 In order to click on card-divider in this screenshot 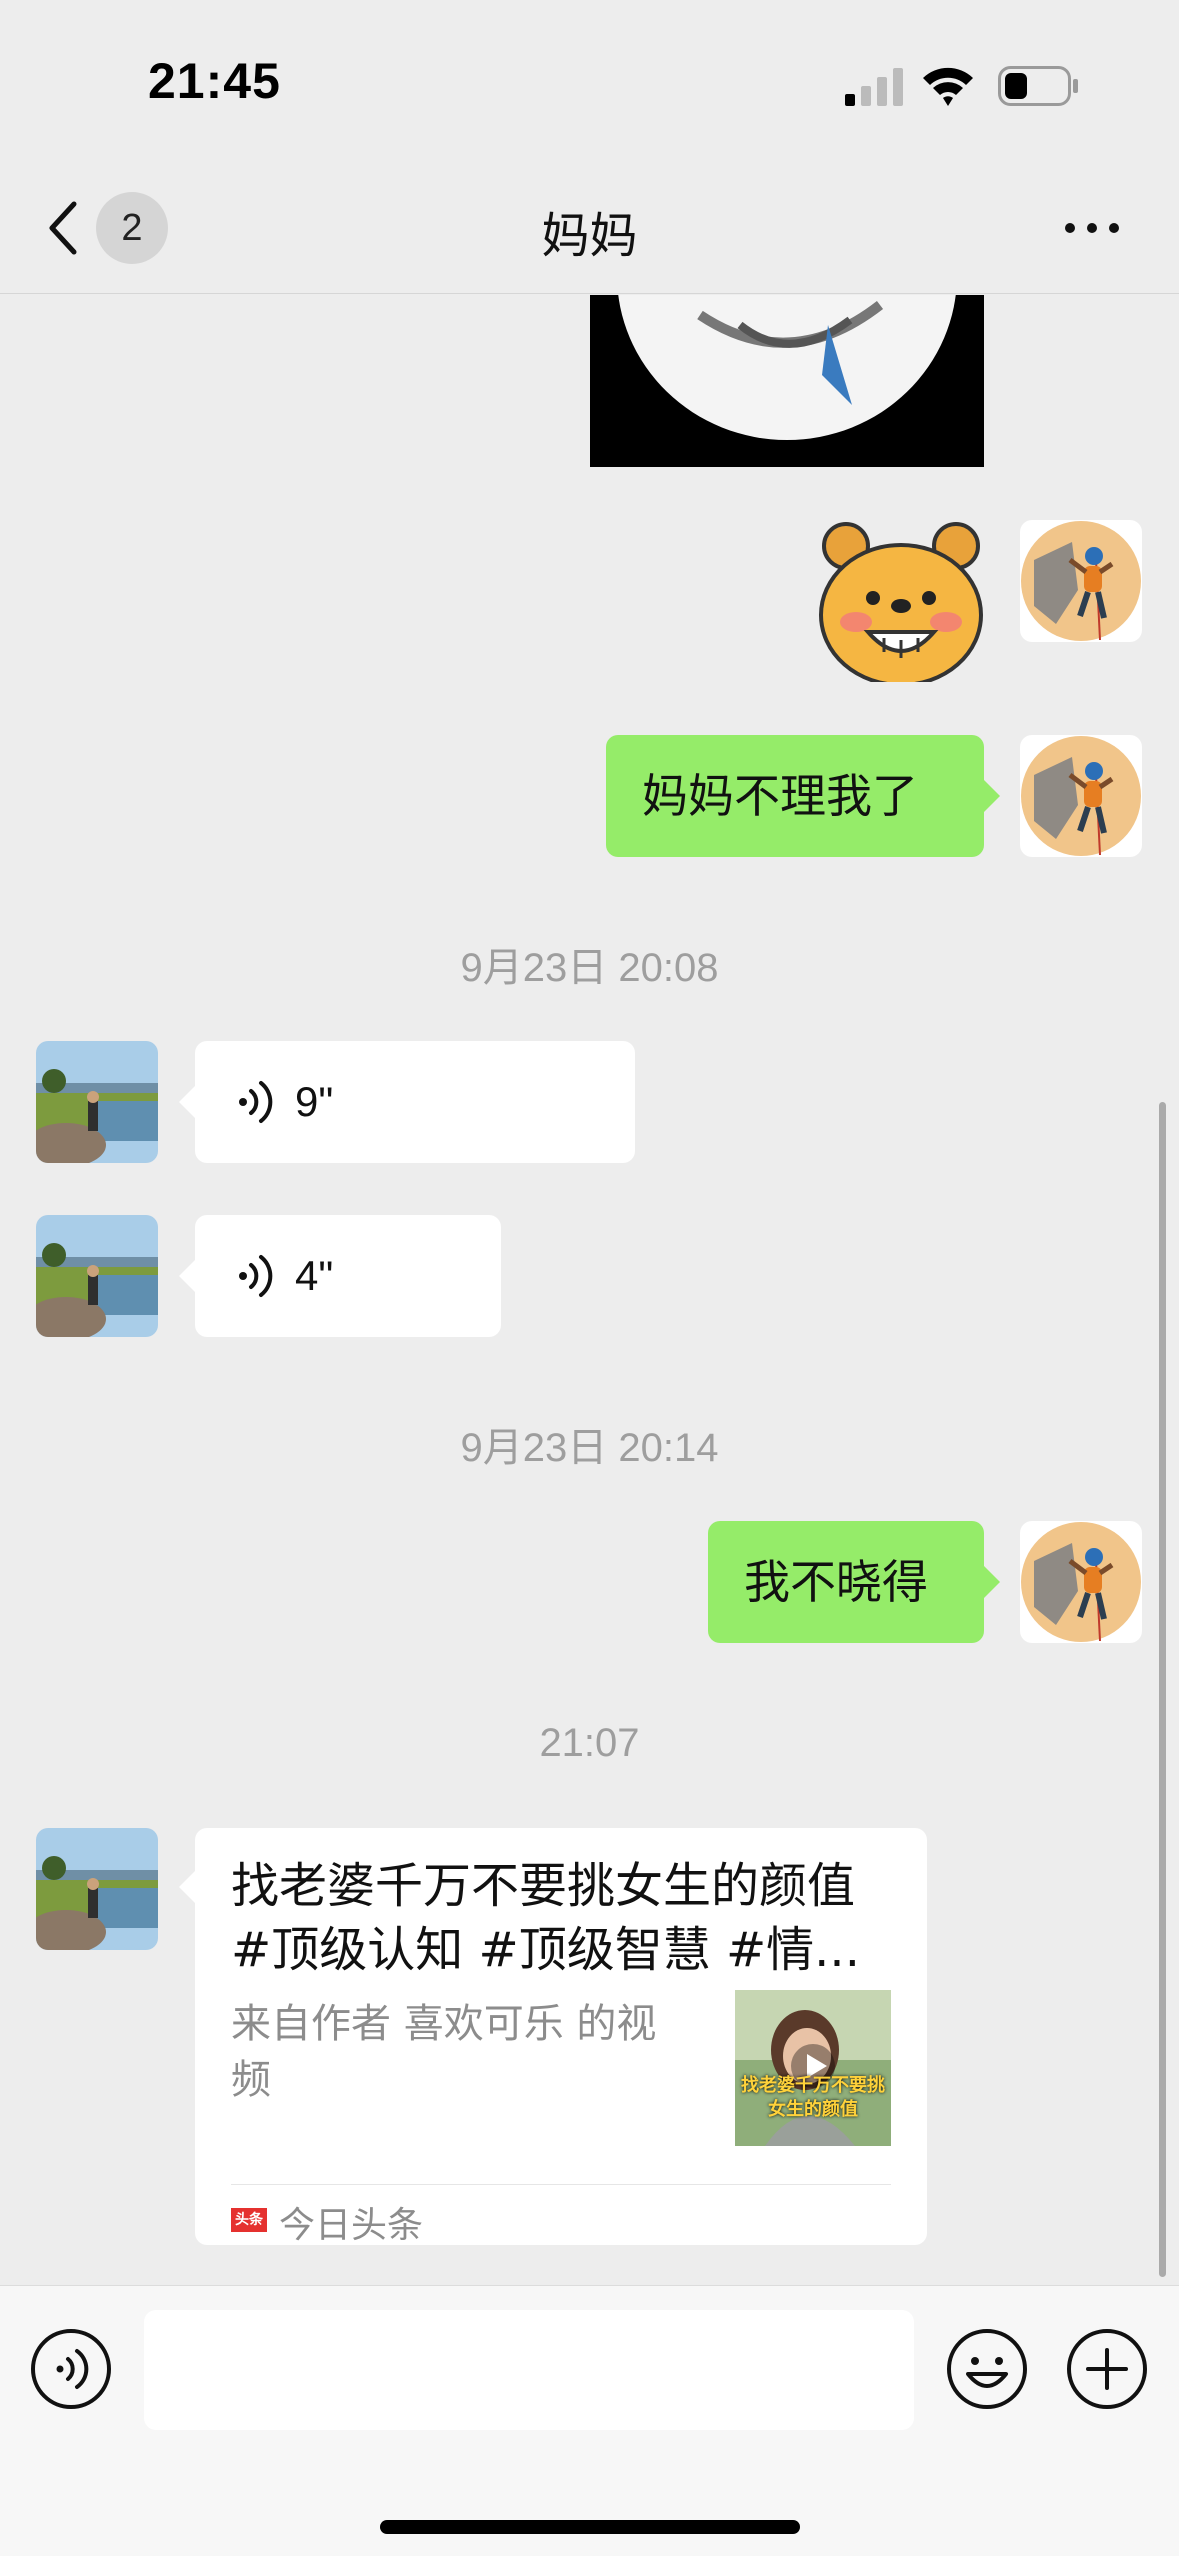, I will do `click(561, 2184)`.